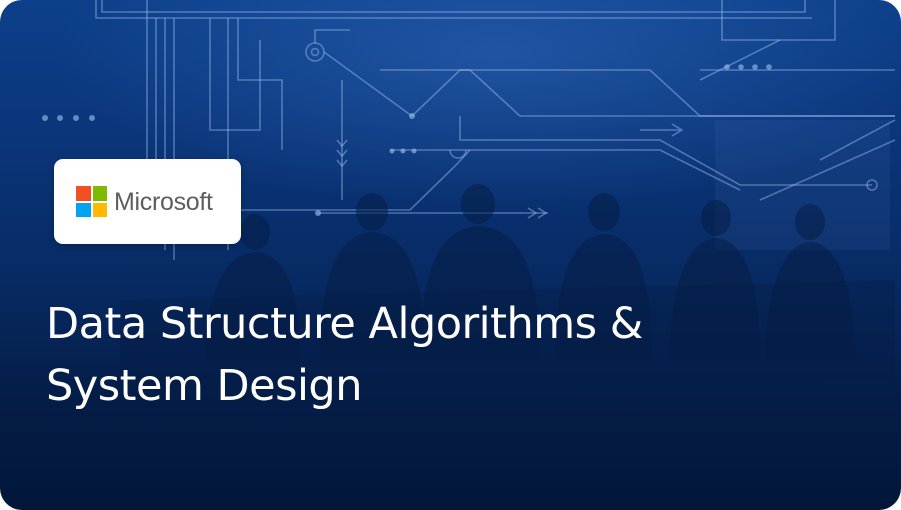 This screenshot has height=510, width=901. What do you see at coordinates (83, 193) in the screenshot?
I see `logo-square-red` at bounding box center [83, 193].